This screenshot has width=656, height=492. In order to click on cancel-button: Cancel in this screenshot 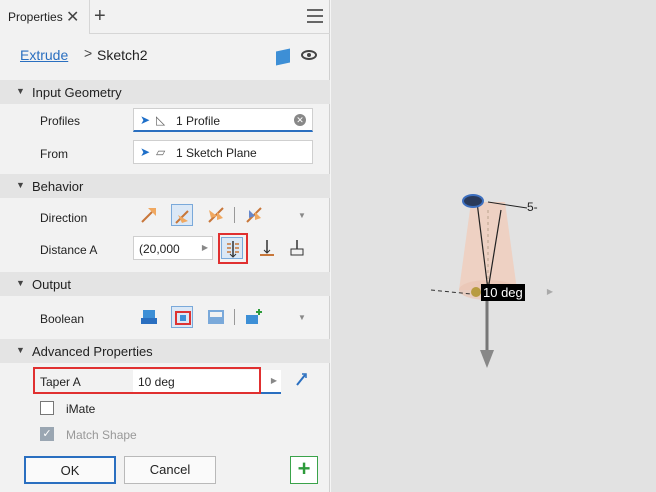, I will do `click(170, 470)`.